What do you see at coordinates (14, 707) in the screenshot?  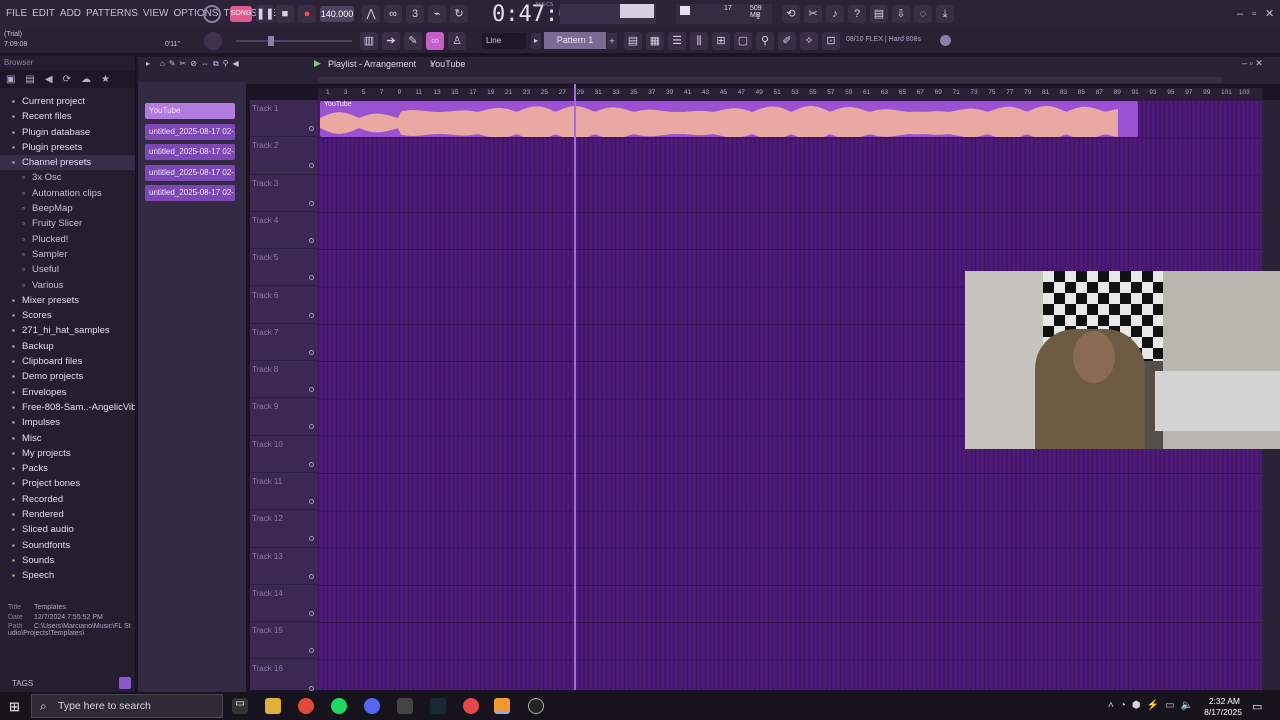 I see `windows-start-icon: ⊞` at bounding box center [14, 707].